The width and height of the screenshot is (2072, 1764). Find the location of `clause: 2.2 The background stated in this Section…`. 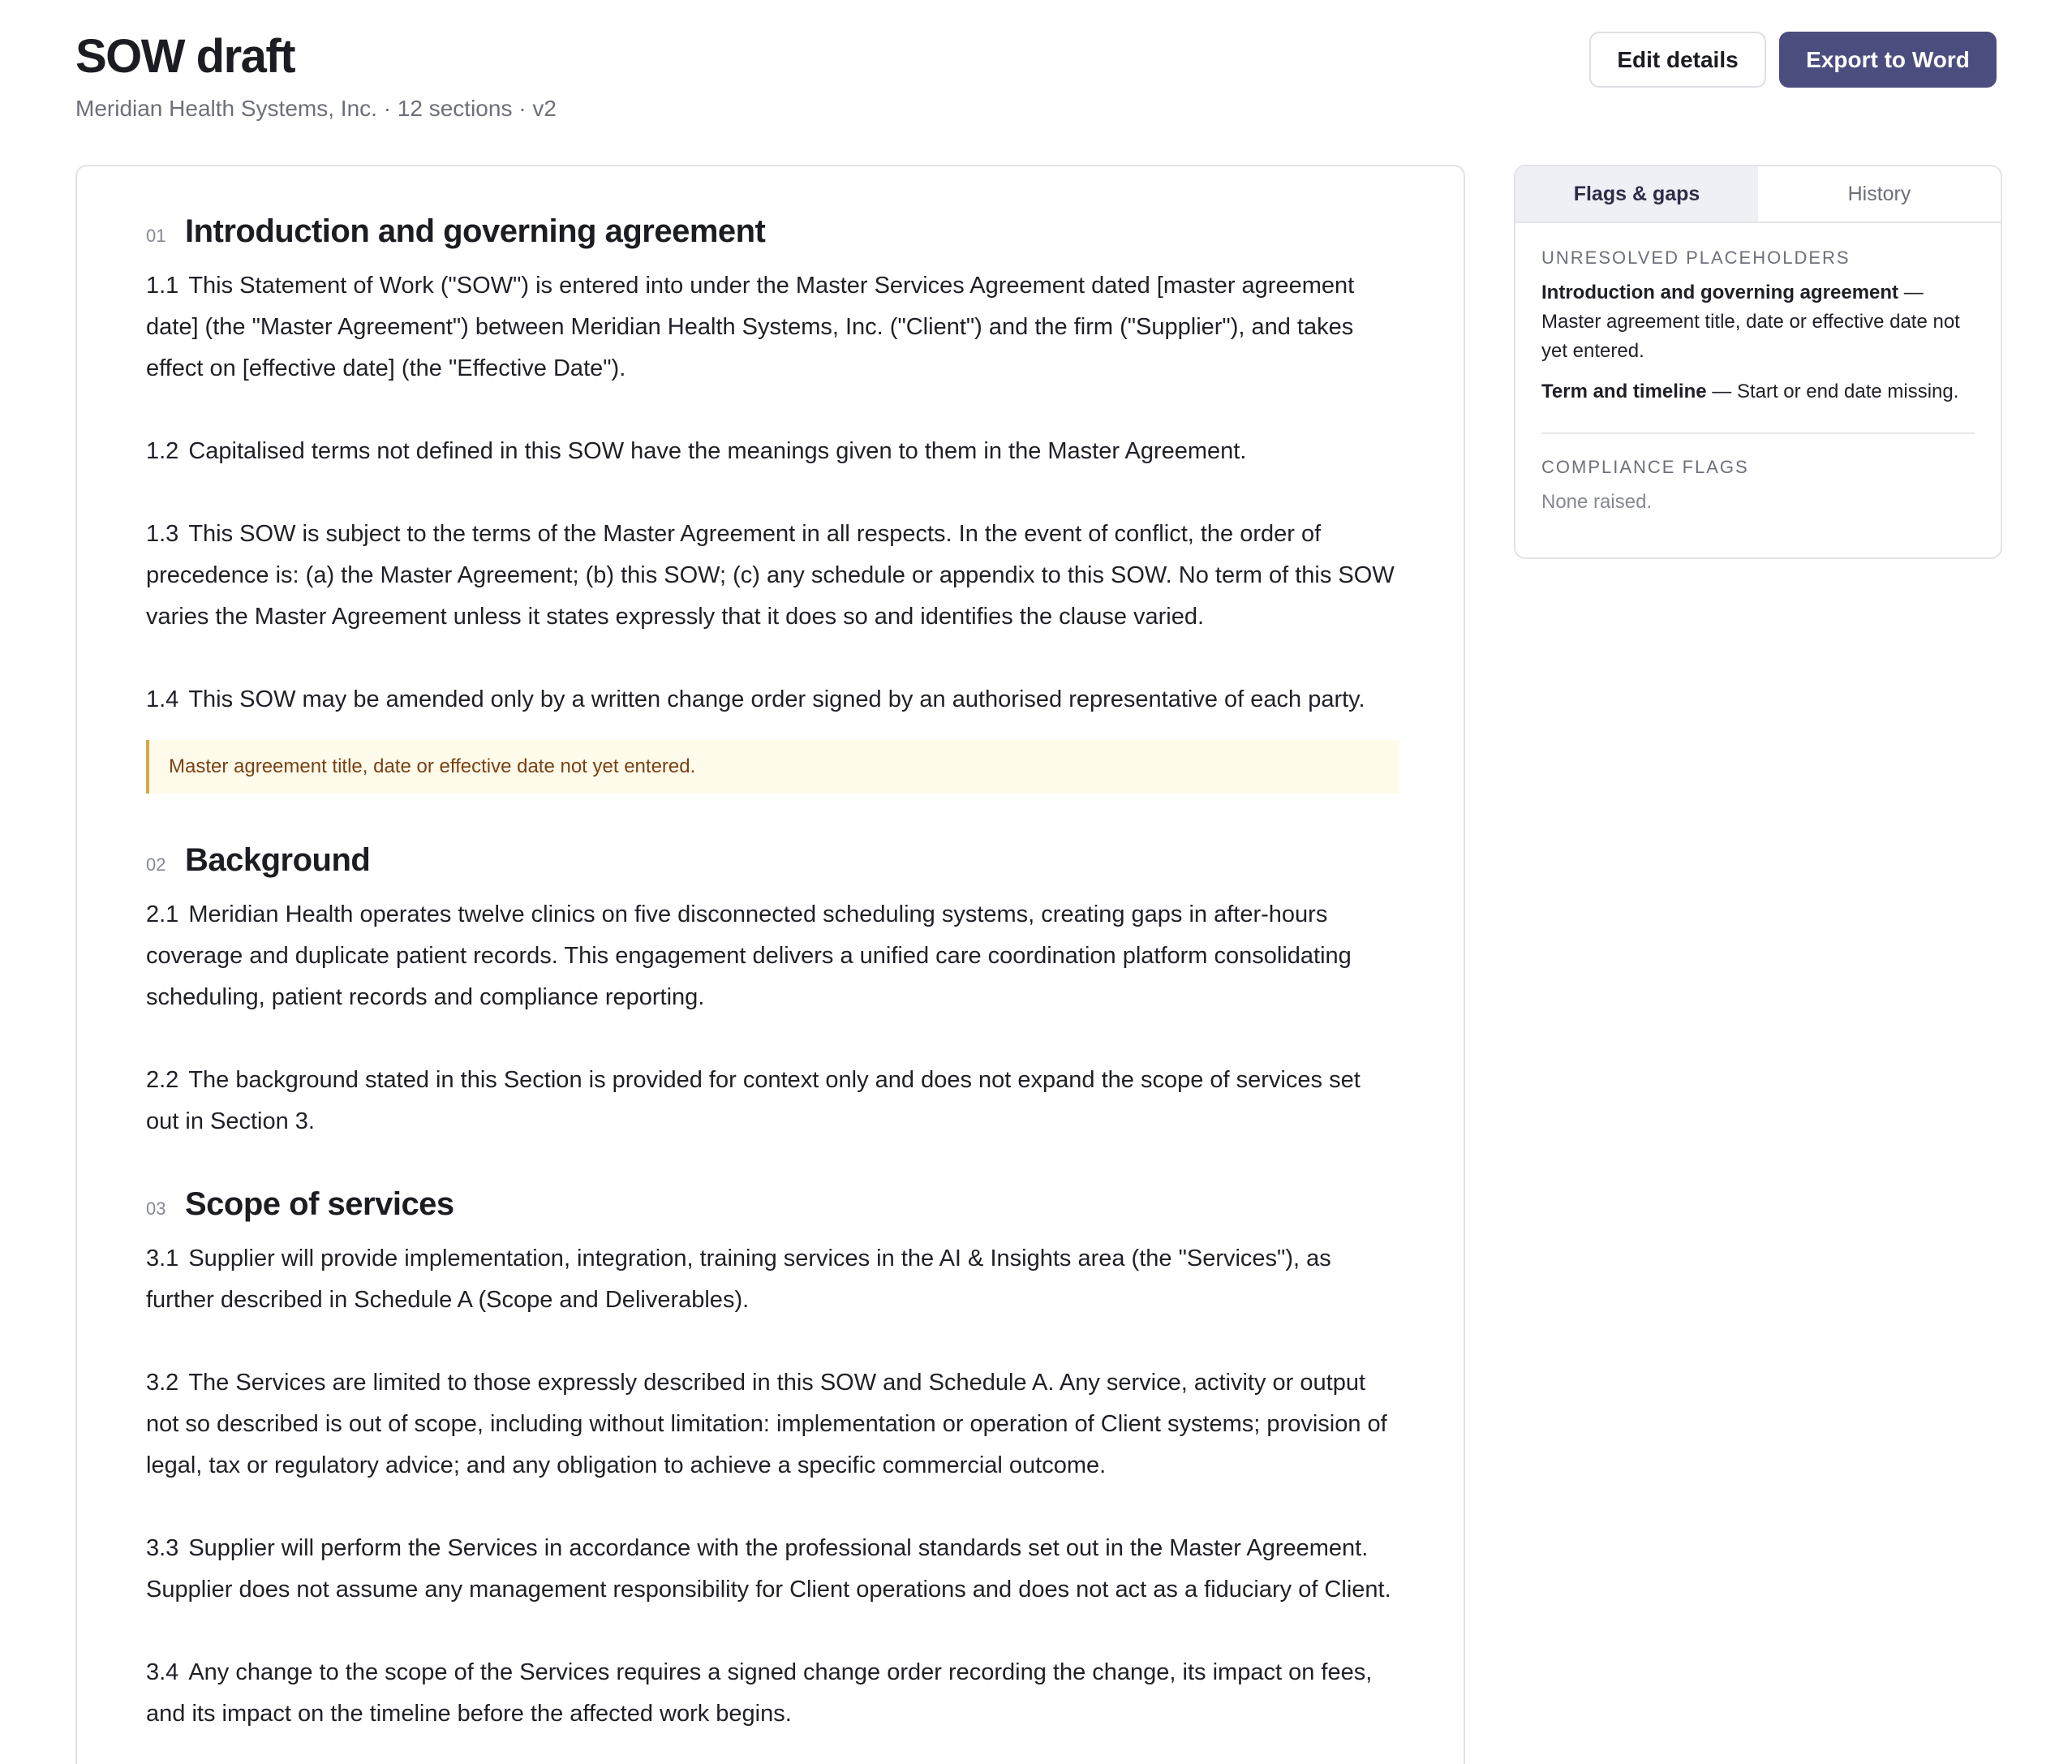

clause: 2.2 The background stated in this Section… is located at coordinates (772, 1101).